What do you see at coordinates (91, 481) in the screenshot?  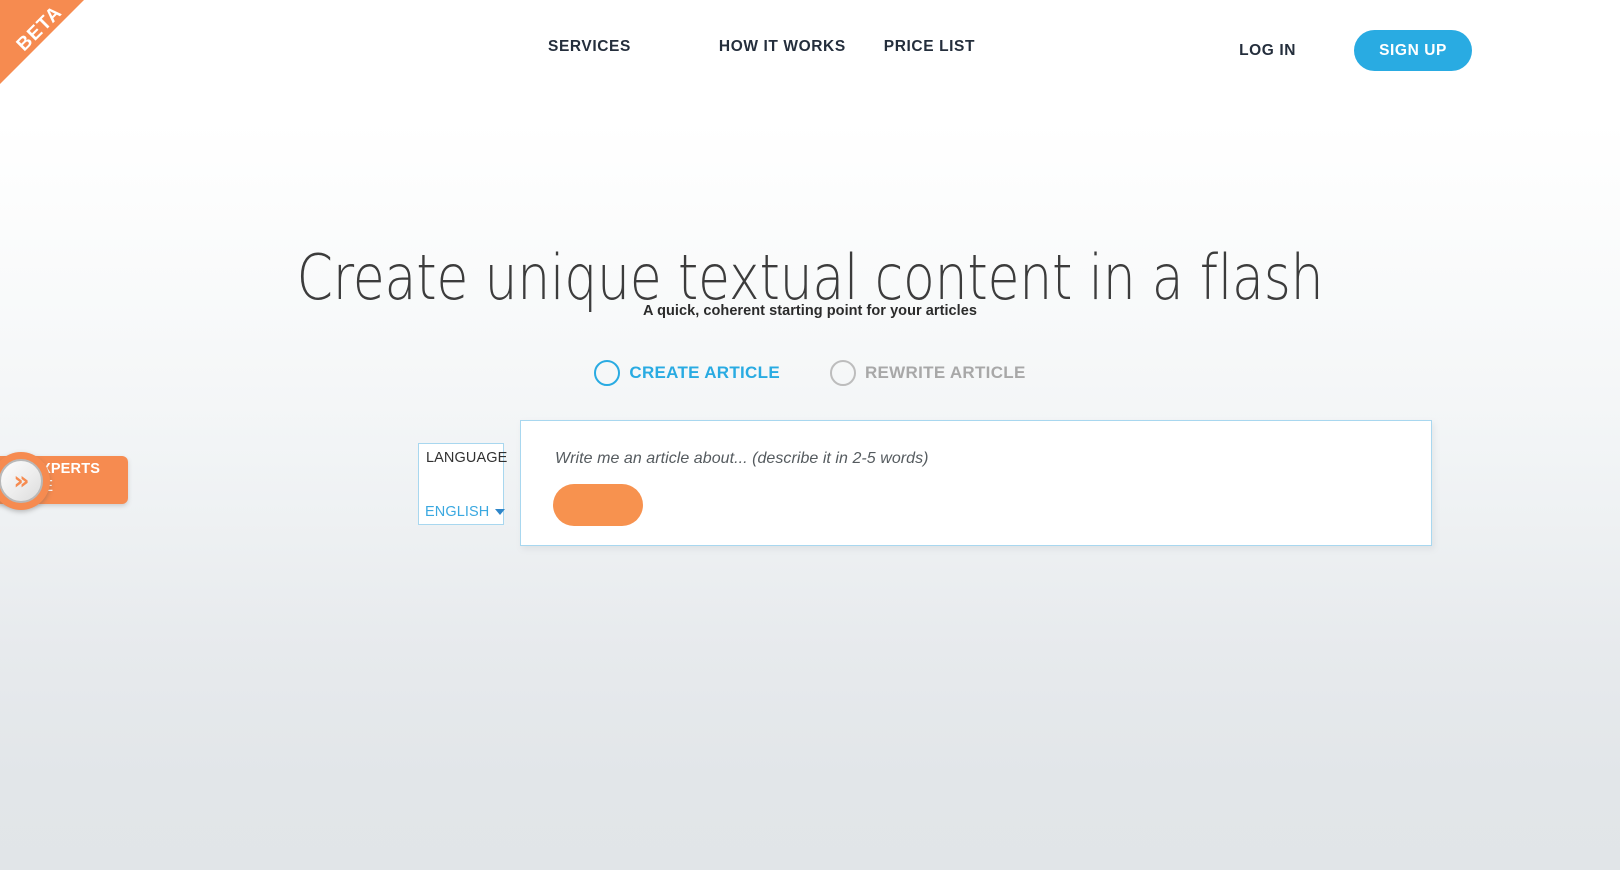 I see `promo-side-tab: GENCIES & SEO EXPERTS CLICK HERE »` at bounding box center [91, 481].